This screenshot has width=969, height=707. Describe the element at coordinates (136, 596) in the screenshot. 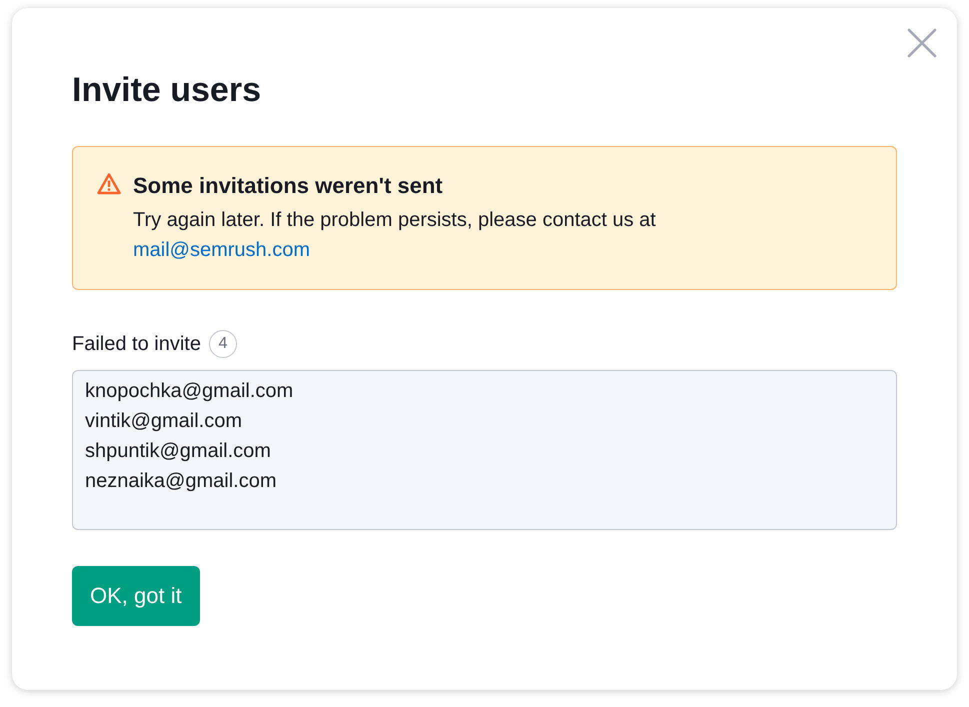

I see `ok-button: OK, got it` at that location.